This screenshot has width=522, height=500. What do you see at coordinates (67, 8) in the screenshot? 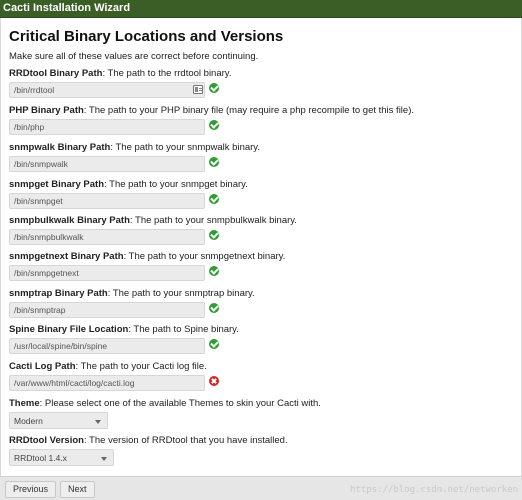
I see `window-title: Cacti Installation Wizard` at bounding box center [67, 8].